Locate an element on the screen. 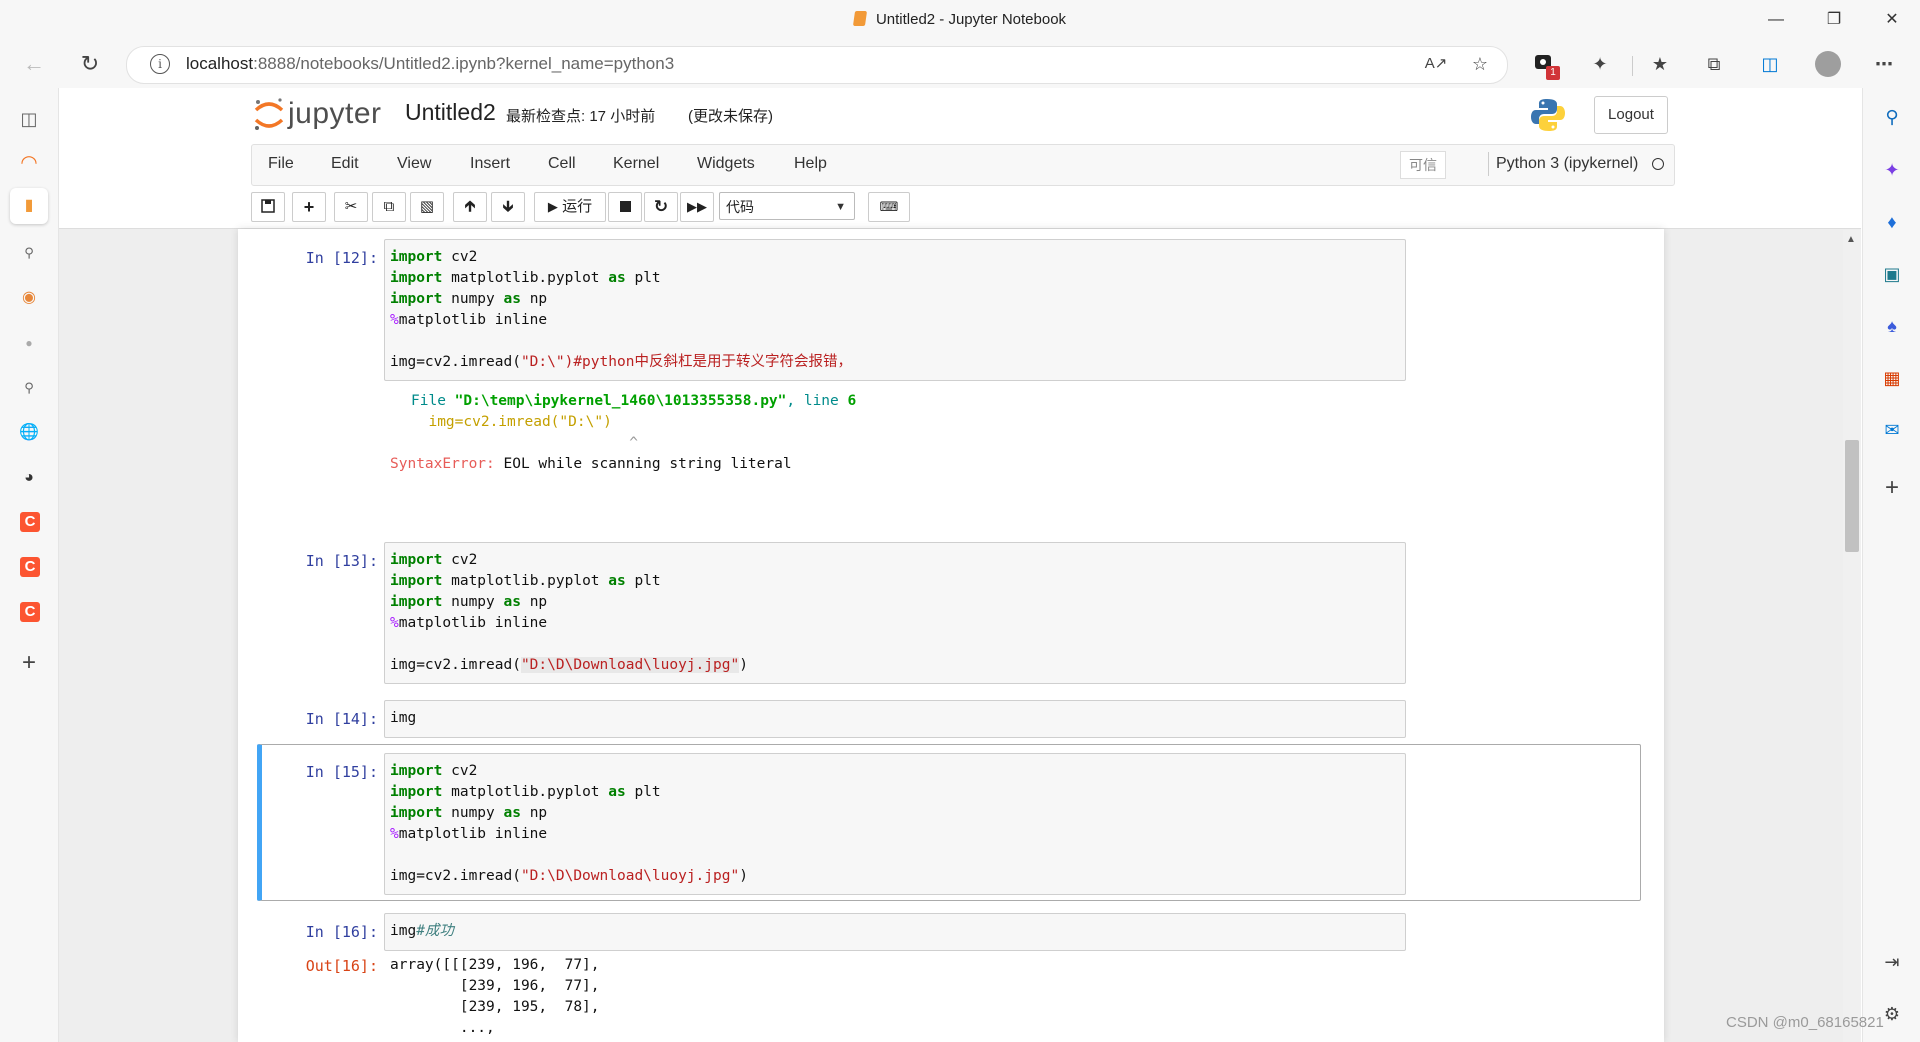  python-logo-icon is located at coordinates (1548, 115).